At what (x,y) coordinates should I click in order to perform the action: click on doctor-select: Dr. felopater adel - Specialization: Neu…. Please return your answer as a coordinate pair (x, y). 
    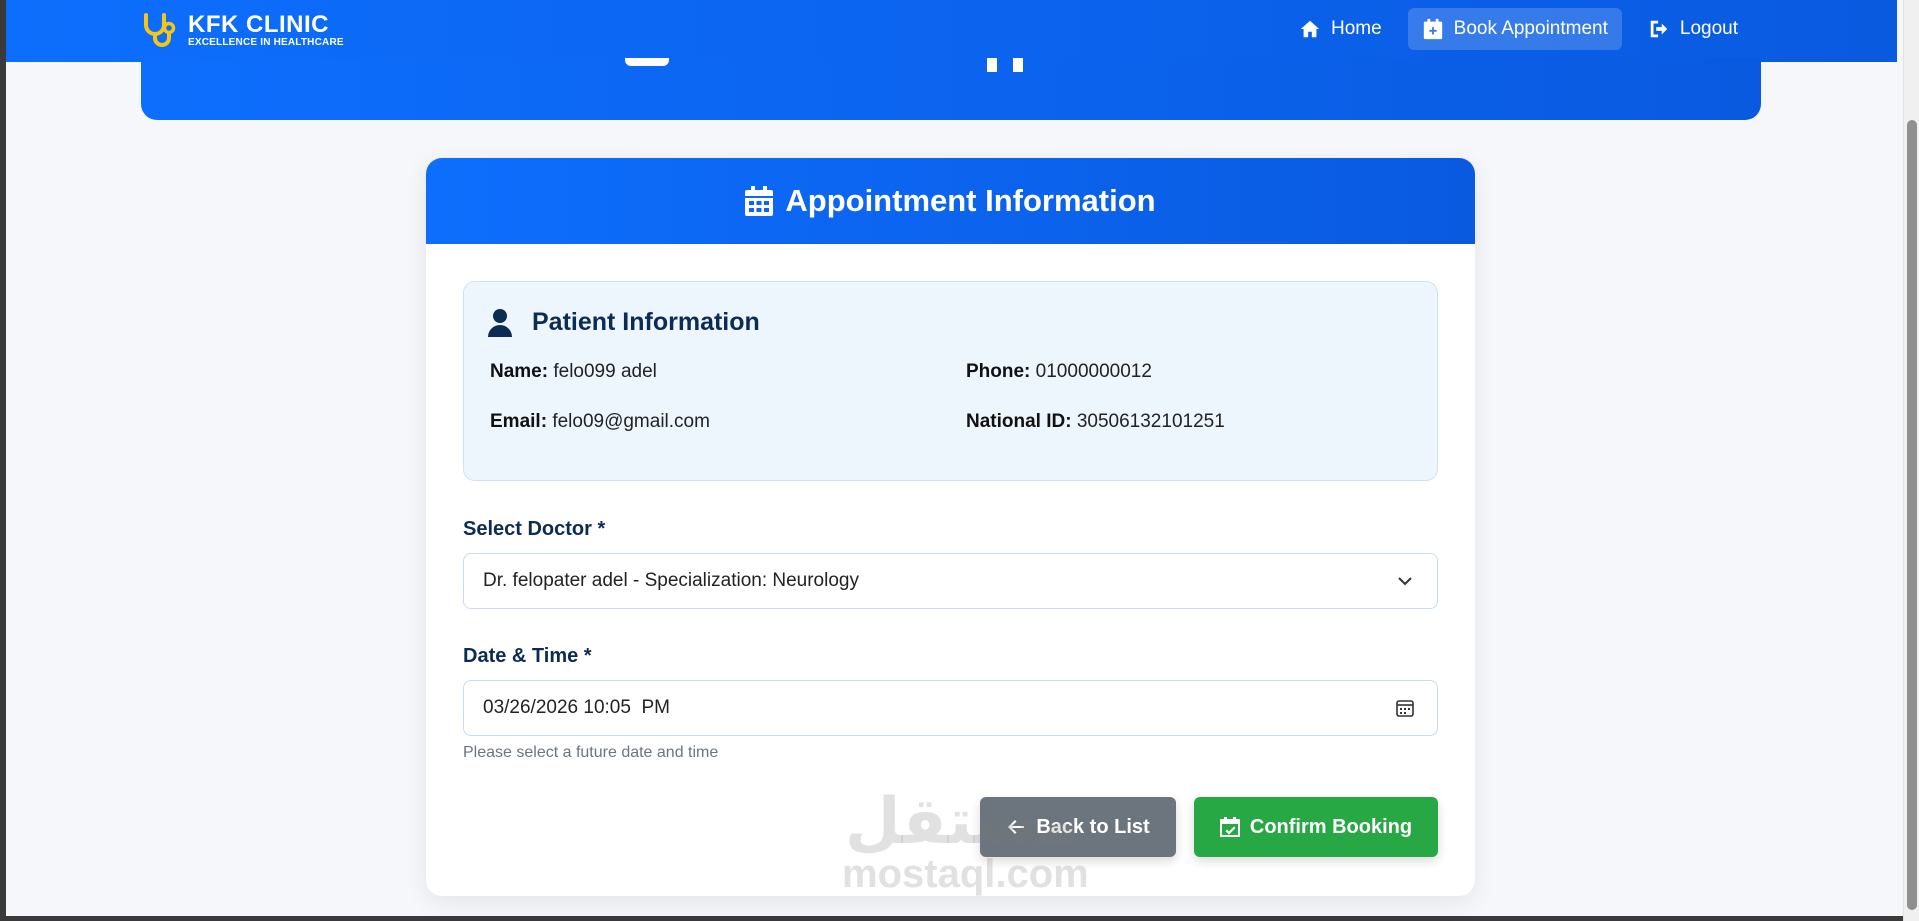
    Looking at the image, I should click on (950, 581).